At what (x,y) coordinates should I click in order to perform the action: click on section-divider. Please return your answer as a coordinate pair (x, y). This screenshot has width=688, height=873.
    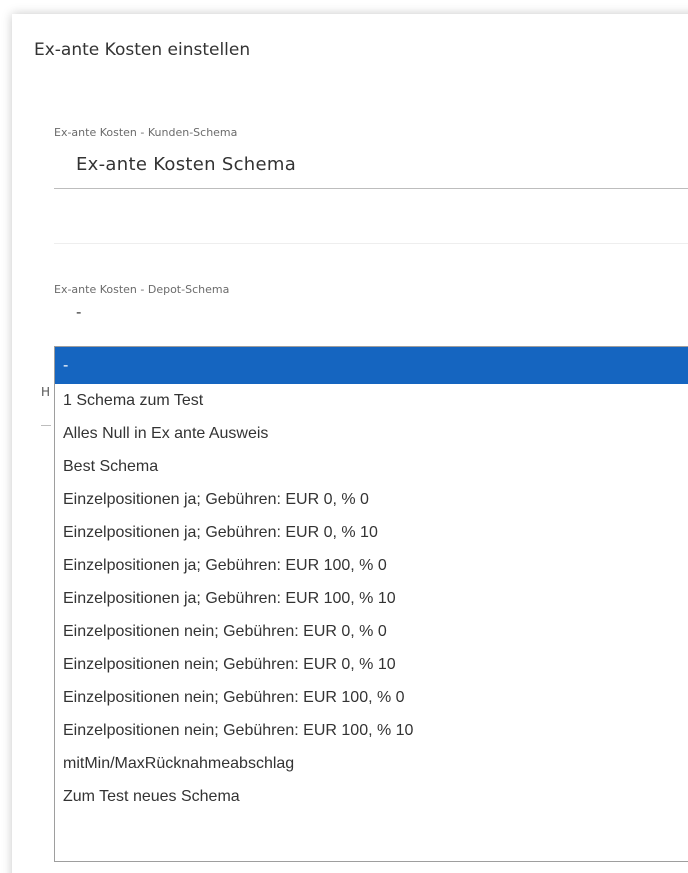
    Looking at the image, I should click on (371, 243).